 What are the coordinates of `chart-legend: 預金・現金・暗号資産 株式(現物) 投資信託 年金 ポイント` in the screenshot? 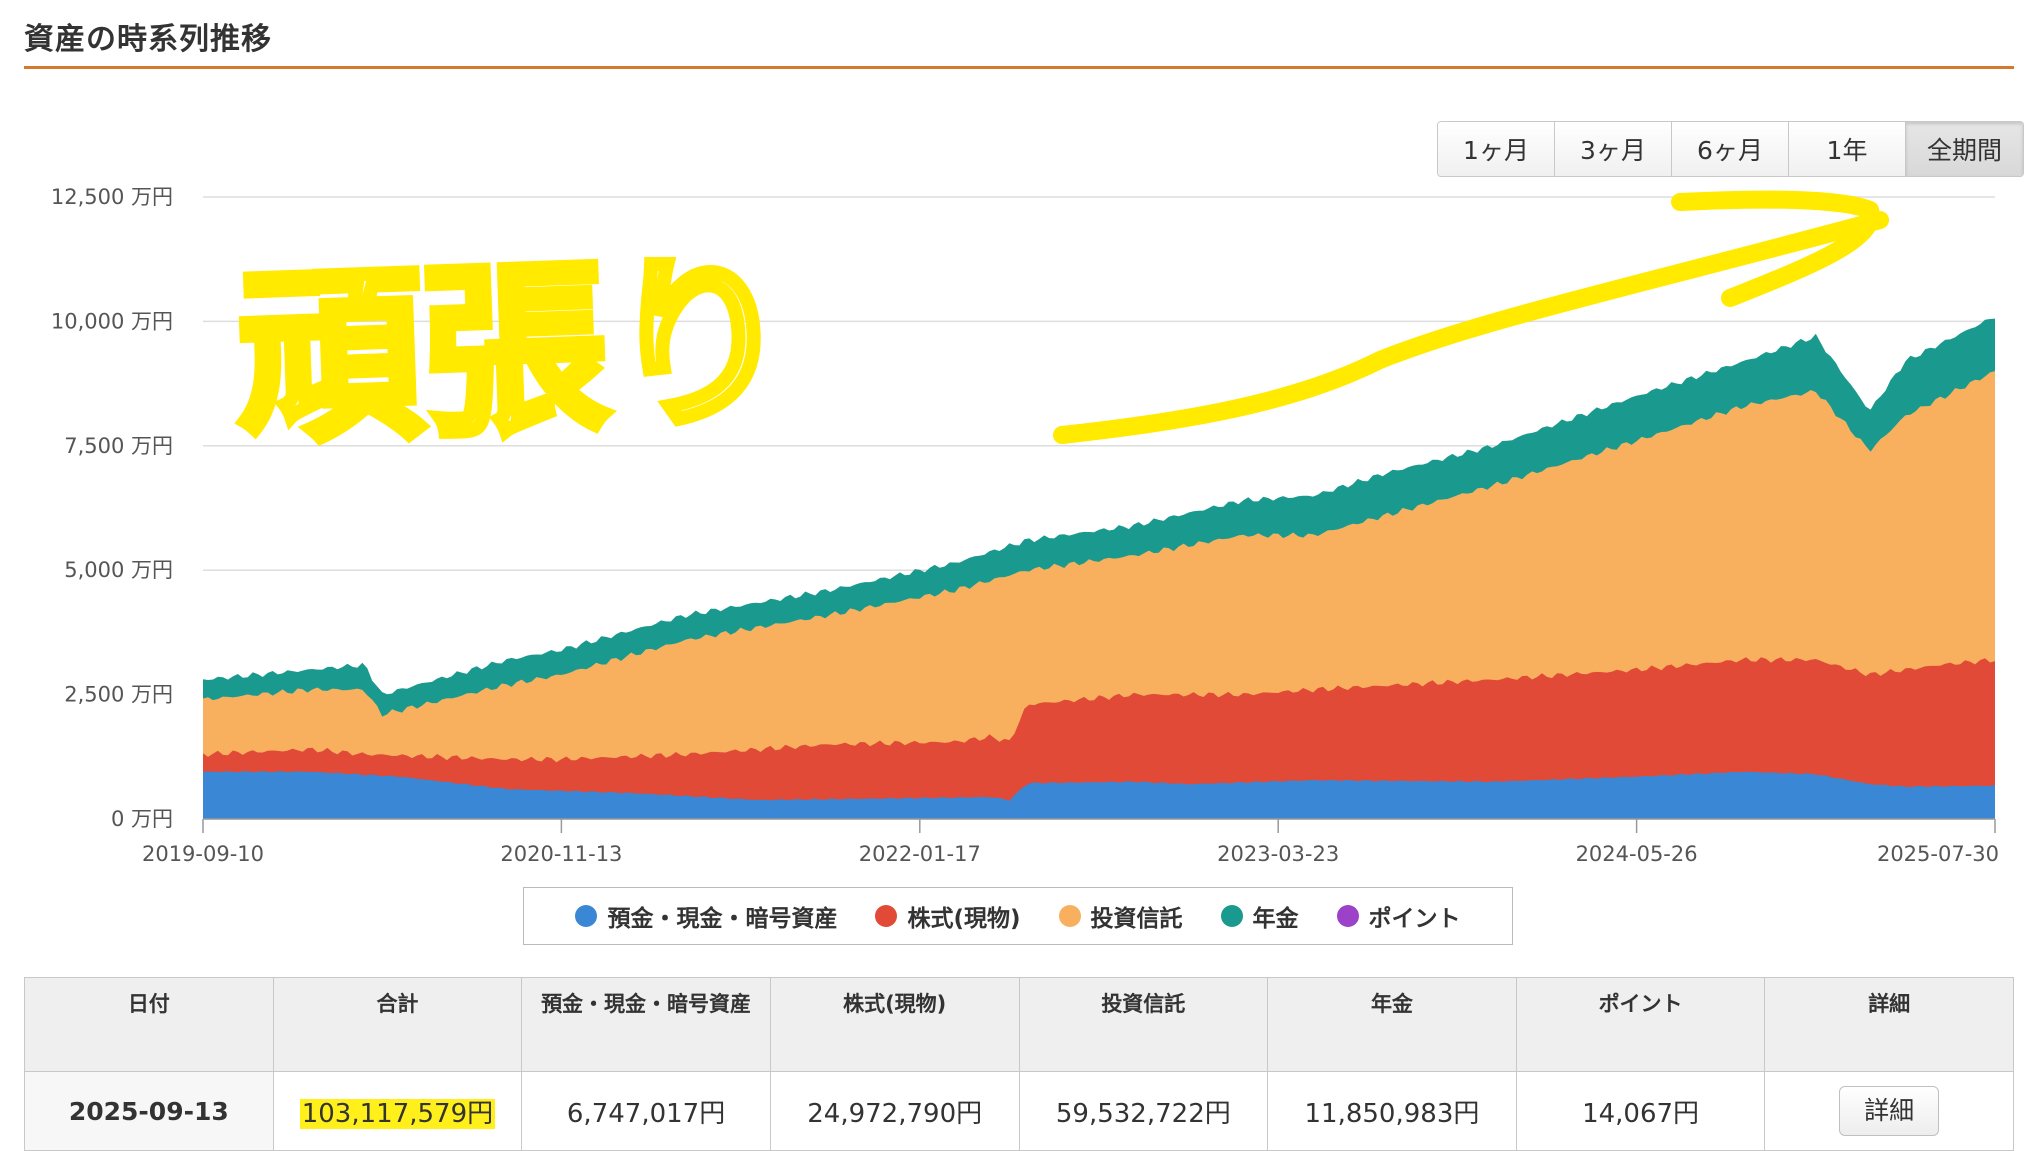 It's located at (1018, 916).